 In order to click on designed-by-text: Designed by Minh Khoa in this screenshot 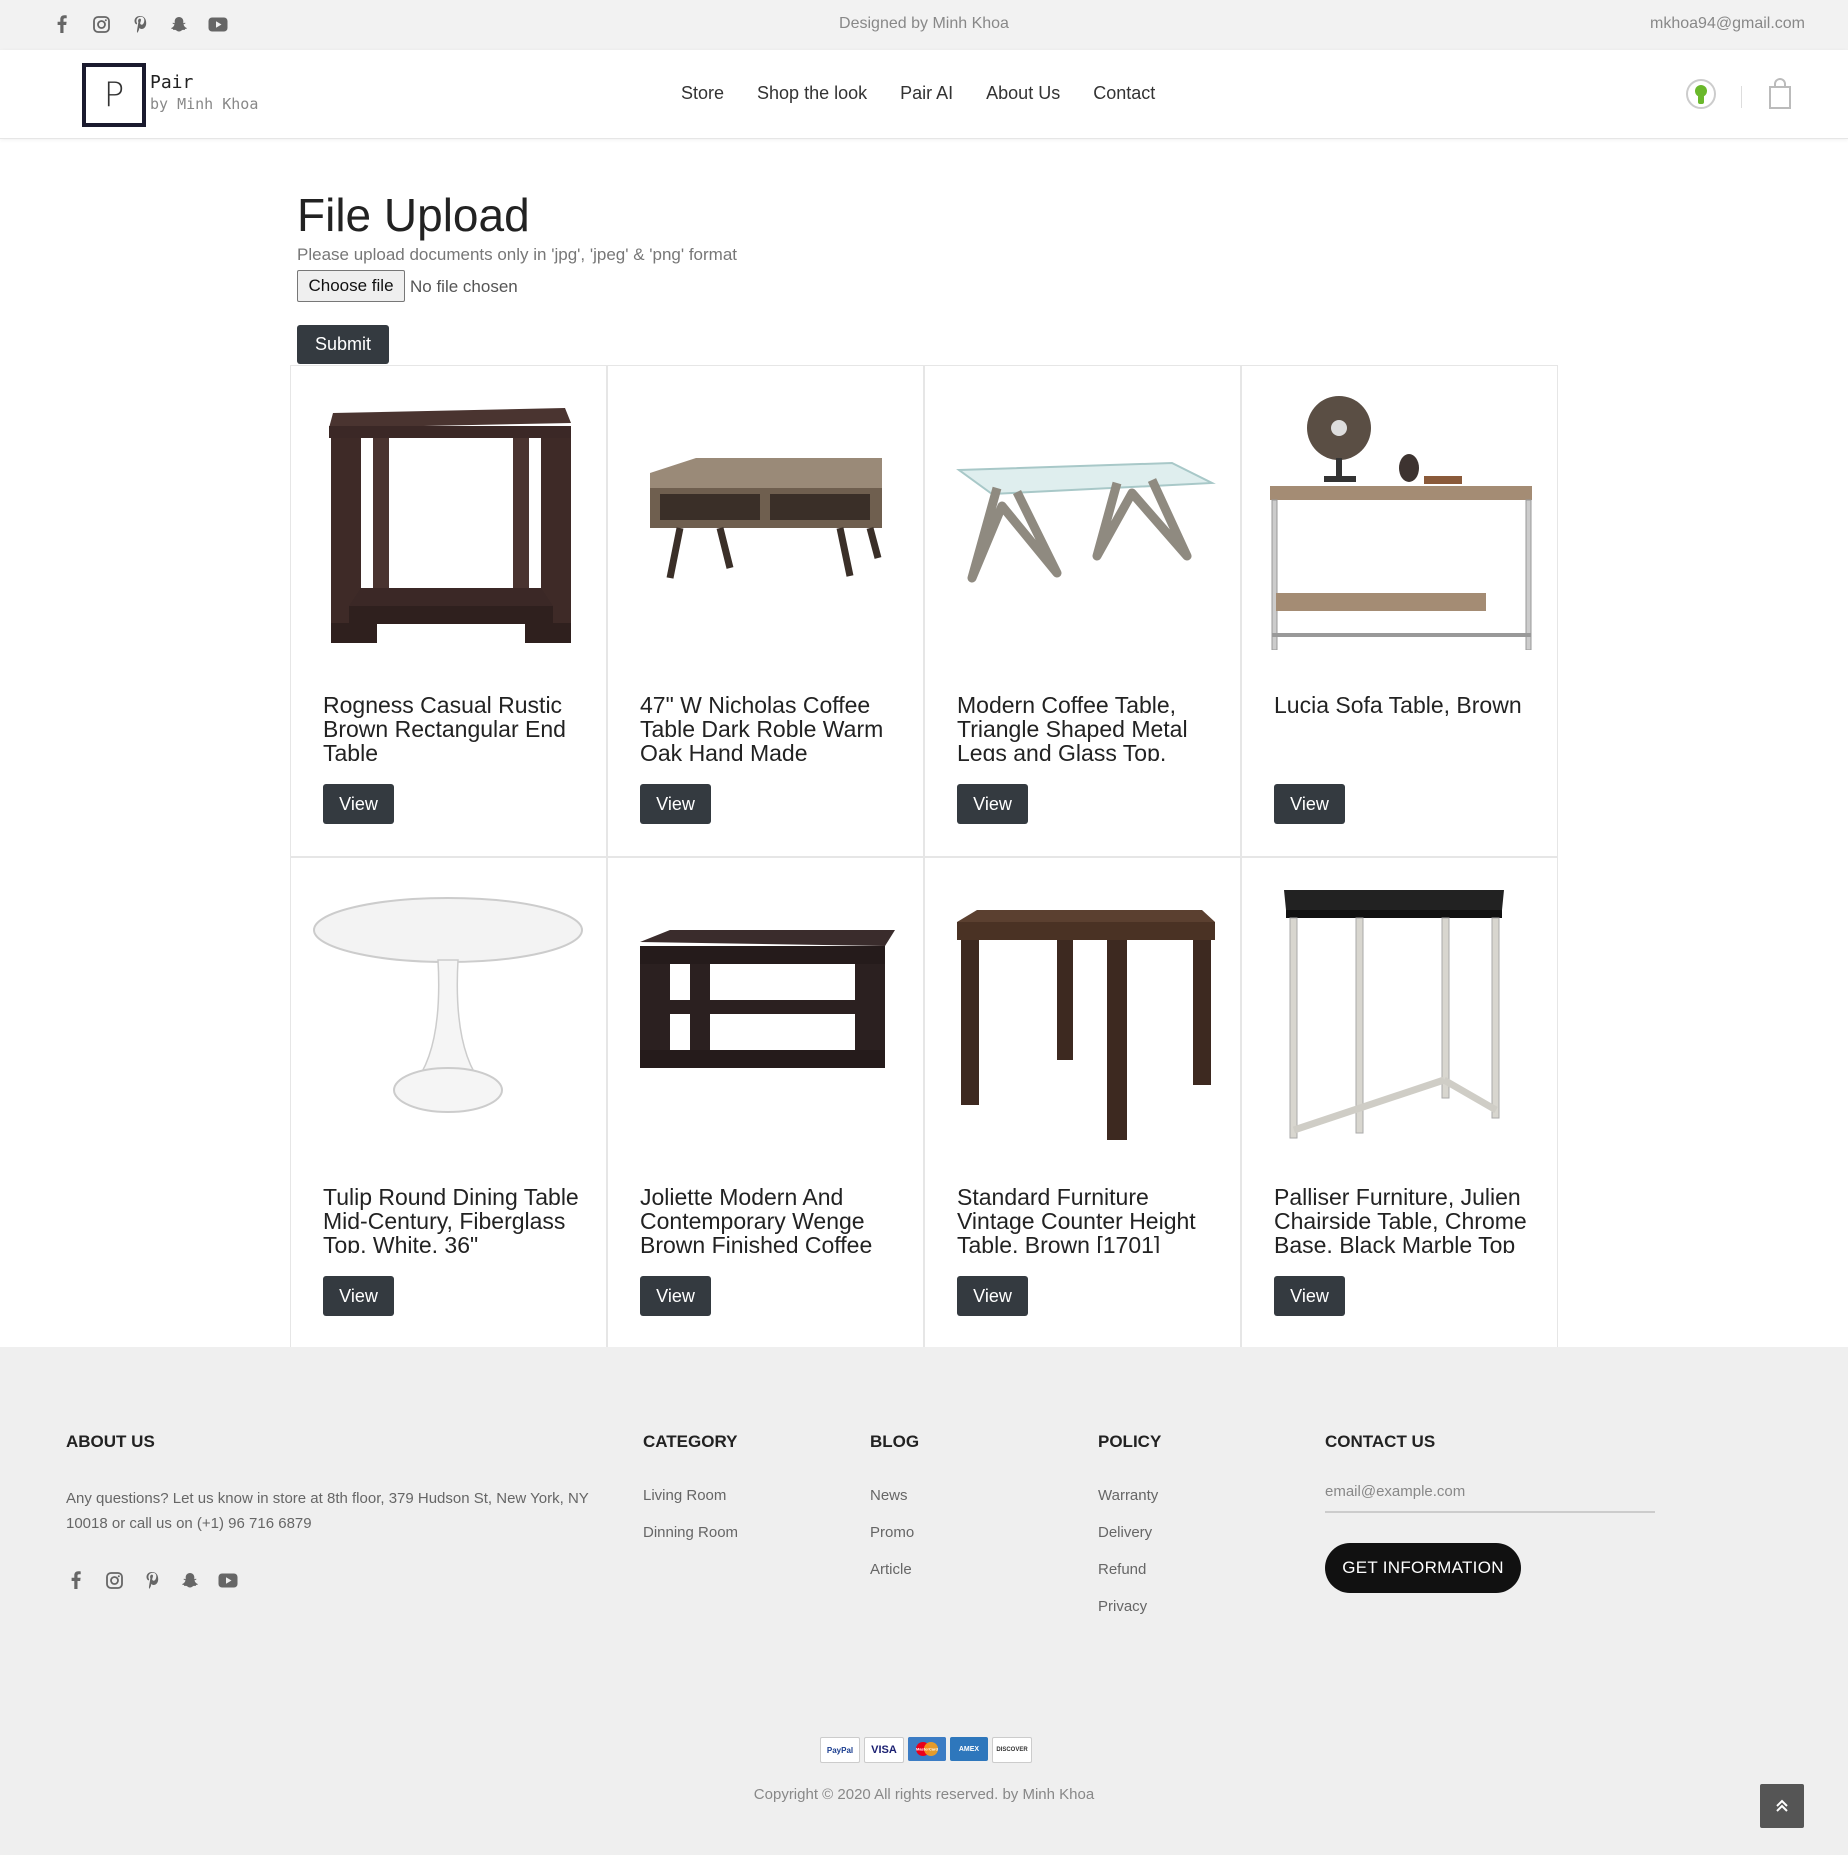, I will do `click(924, 23)`.